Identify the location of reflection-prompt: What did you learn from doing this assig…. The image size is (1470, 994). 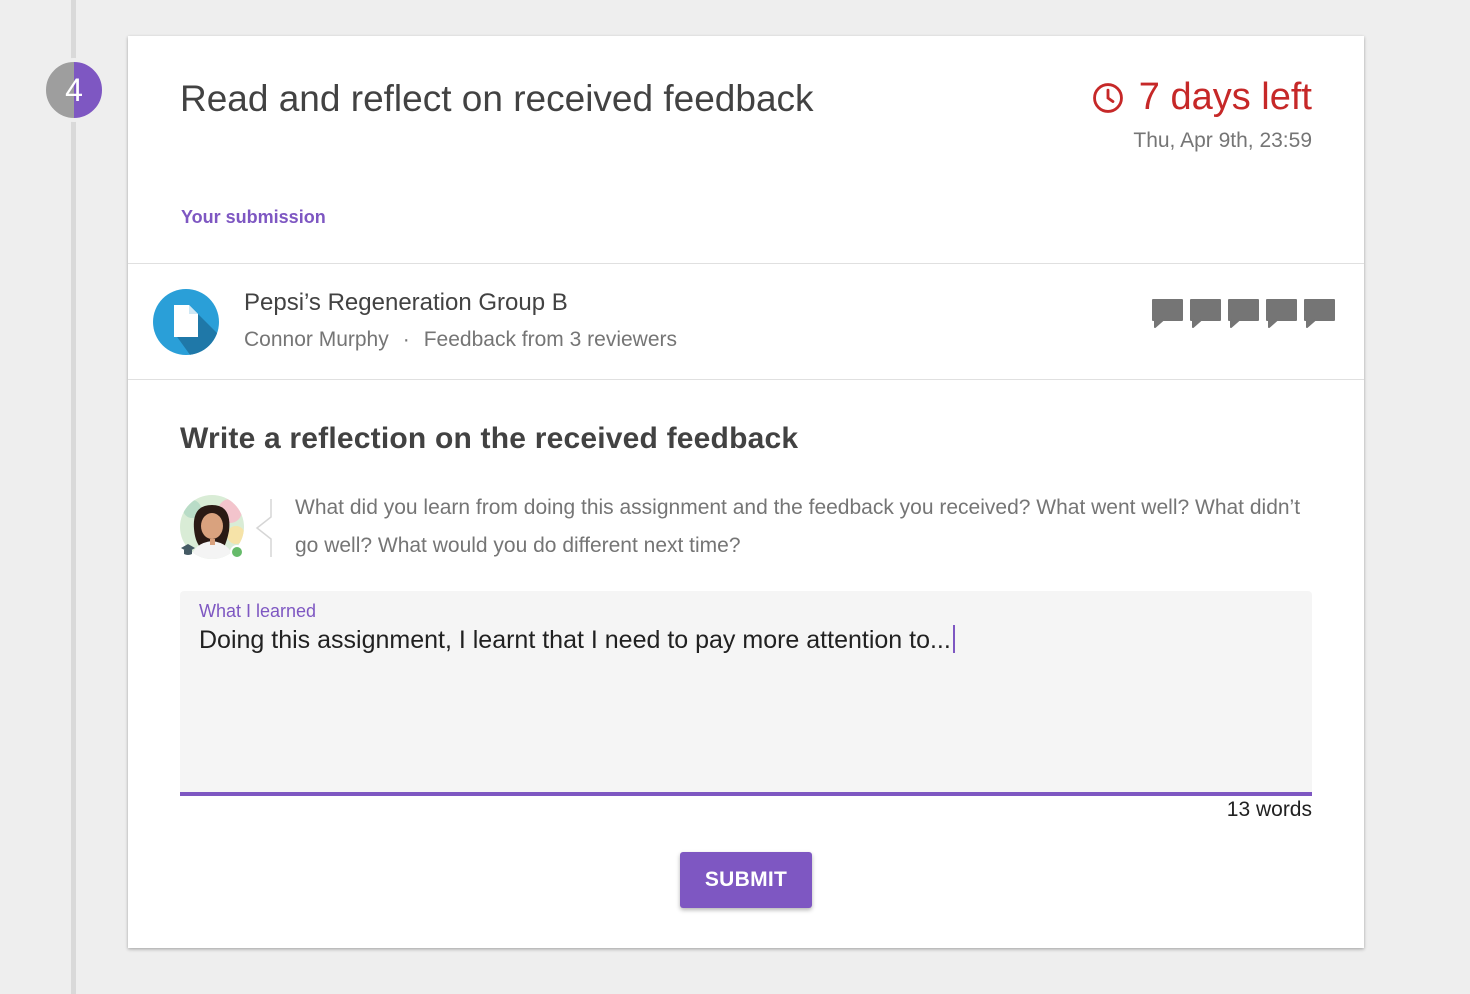
(798, 526).